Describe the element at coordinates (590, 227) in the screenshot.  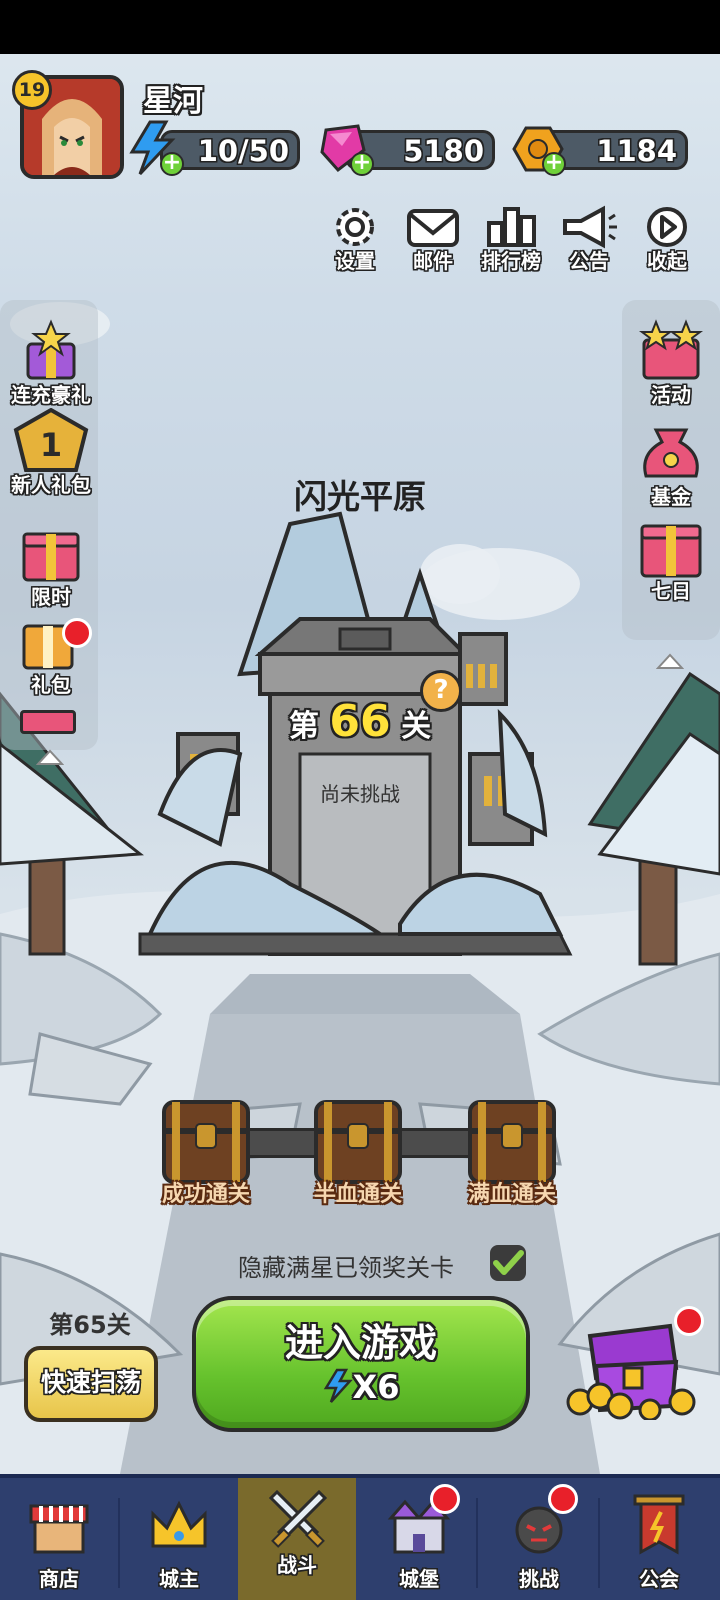
I see `megaphone-icon` at that location.